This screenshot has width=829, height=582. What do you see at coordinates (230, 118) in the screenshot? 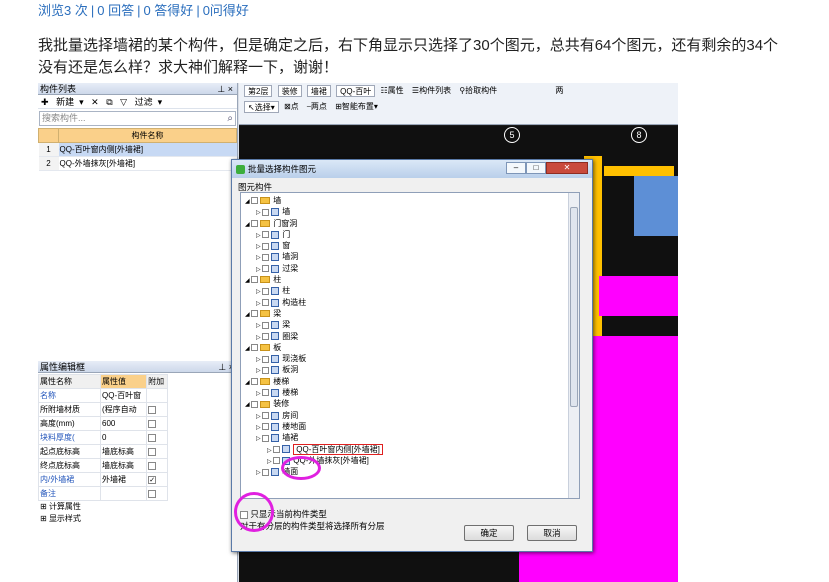
I see `search-icon: ⌕` at bounding box center [230, 118].